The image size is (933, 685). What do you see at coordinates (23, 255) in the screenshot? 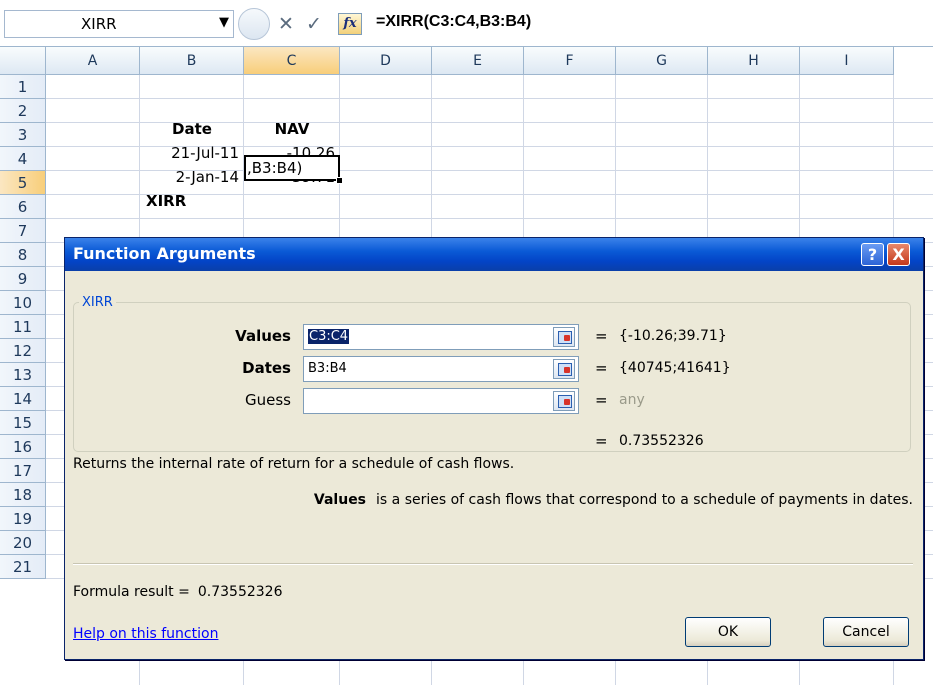
I see `row-header-8: 8` at bounding box center [23, 255].